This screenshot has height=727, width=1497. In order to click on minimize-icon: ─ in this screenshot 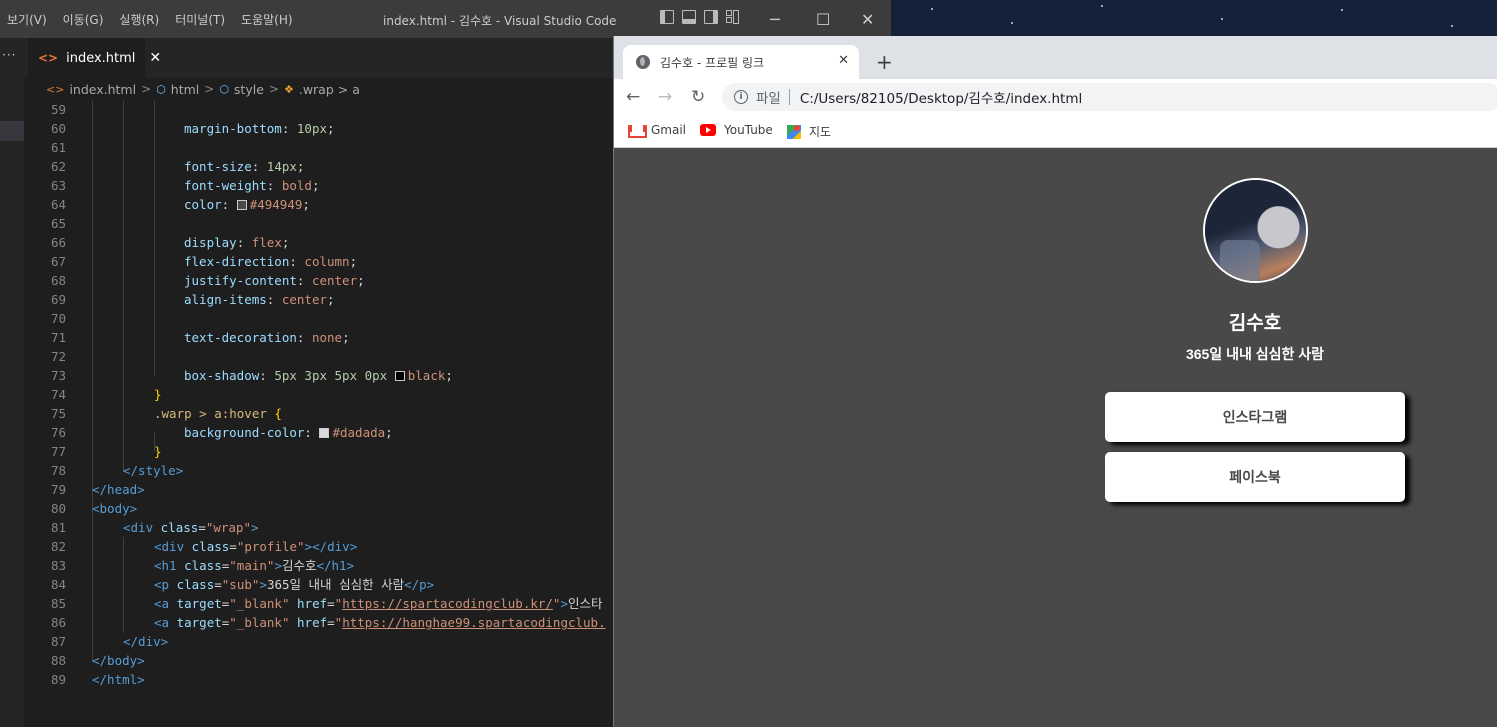, I will do `click(775, 19)`.